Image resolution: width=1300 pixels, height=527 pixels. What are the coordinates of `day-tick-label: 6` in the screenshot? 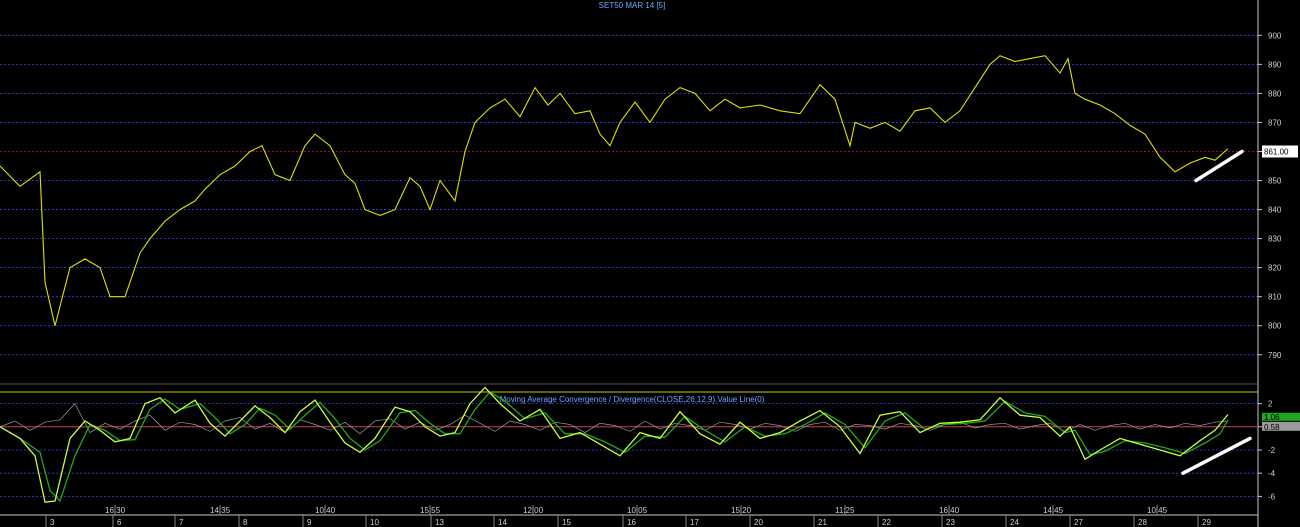 It's located at (119, 522).